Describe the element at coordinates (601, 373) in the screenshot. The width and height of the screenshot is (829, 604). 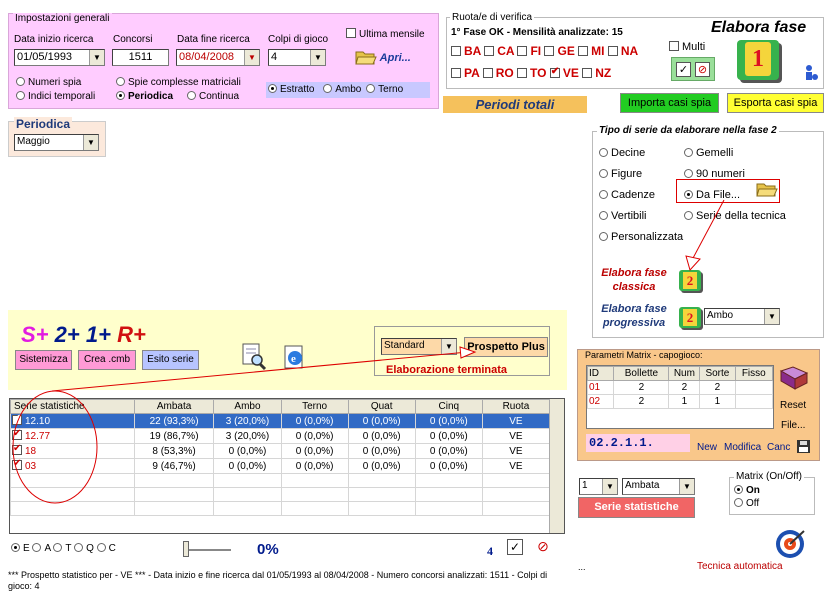
I see `col-id: ID` at that location.